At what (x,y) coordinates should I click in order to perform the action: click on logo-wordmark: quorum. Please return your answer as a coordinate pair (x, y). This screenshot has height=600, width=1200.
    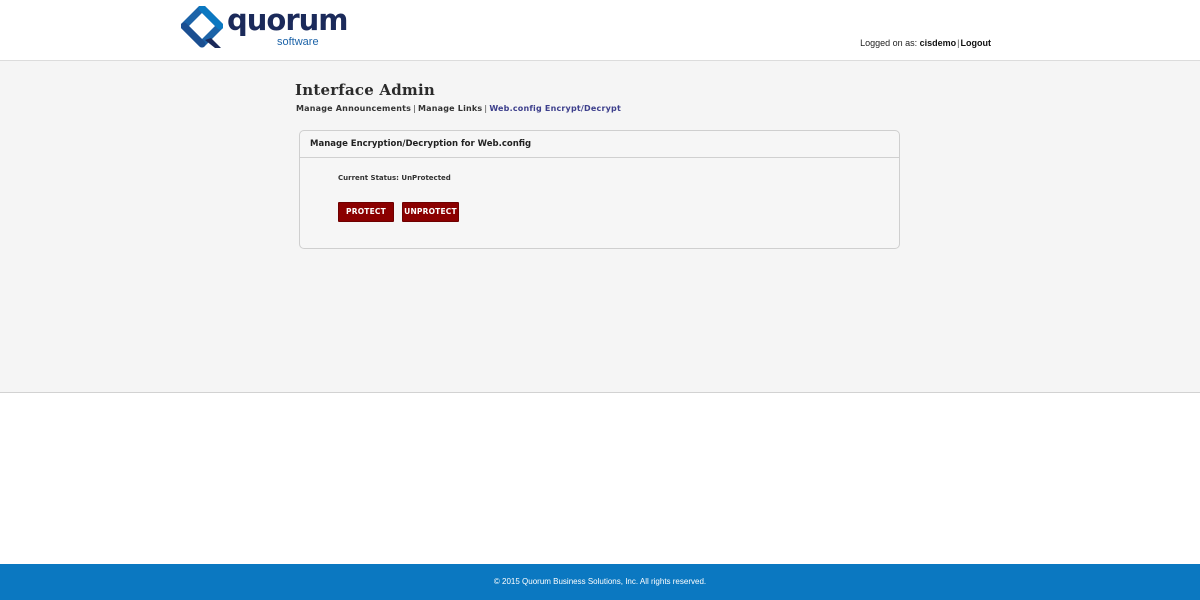
    Looking at the image, I should click on (287, 20).